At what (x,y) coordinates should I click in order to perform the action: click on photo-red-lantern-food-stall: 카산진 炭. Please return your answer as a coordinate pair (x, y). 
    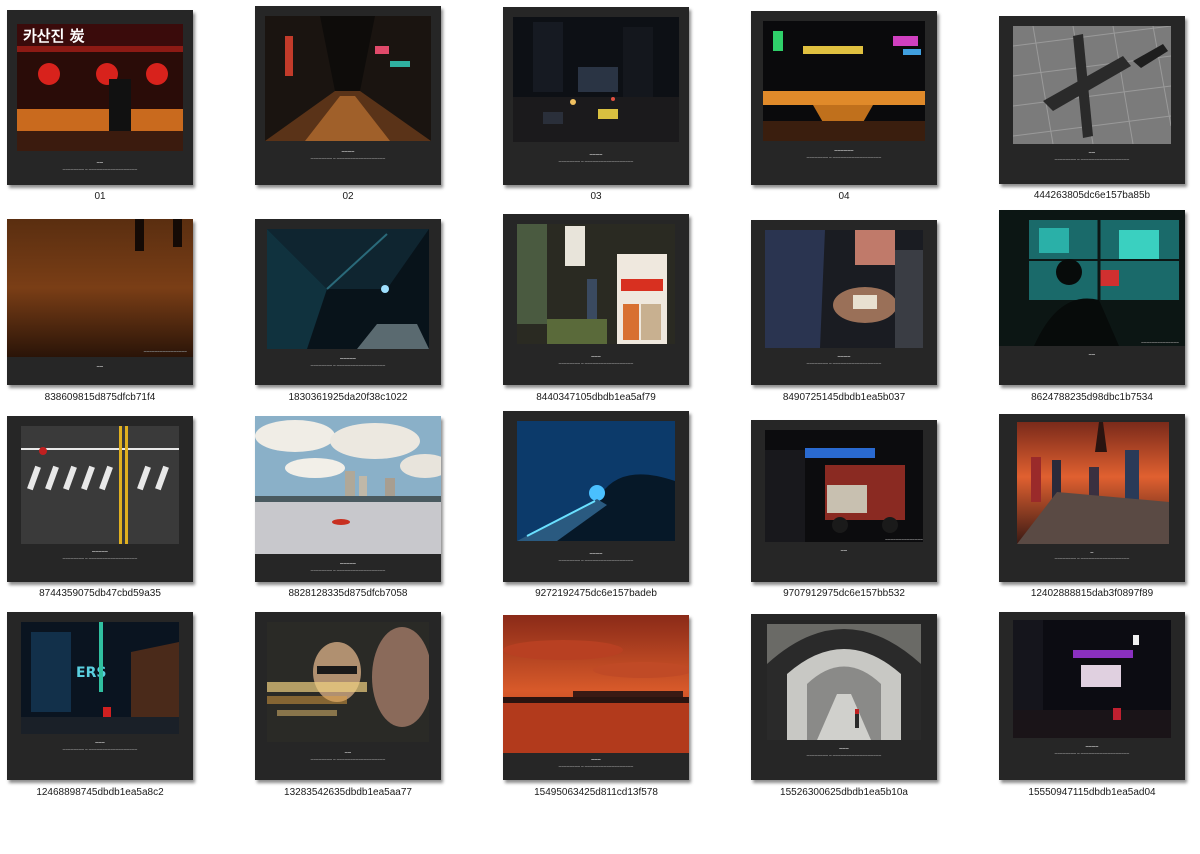
    Looking at the image, I should click on (100, 87).